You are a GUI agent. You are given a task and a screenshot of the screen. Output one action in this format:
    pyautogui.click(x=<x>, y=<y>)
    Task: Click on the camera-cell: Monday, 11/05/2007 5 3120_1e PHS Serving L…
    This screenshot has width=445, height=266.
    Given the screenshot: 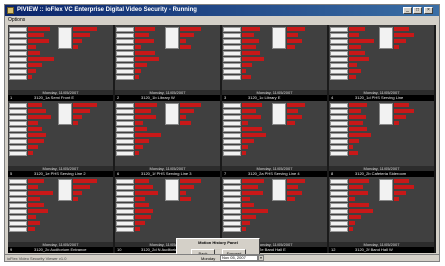 What is the action you would take?
    pyautogui.click(x=60, y=139)
    